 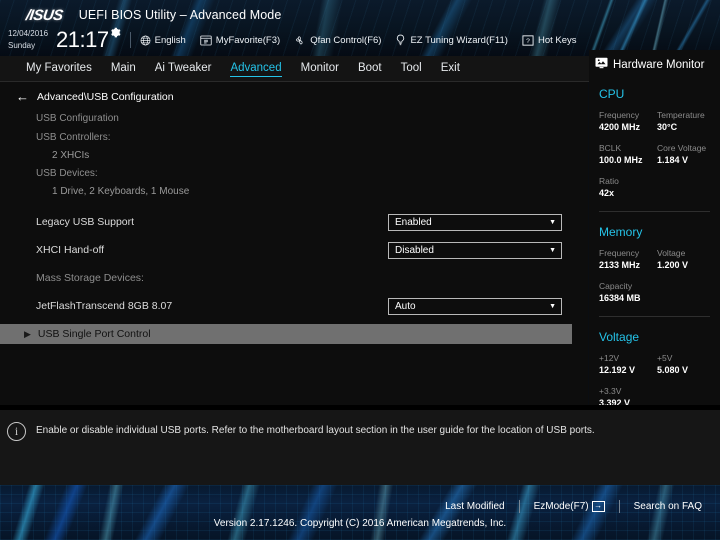 What do you see at coordinates (286, 334) in the screenshot?
I see `submenu-usb-single-port-control: ▶ USB Single Port Control` at bounding box center [286, 334].